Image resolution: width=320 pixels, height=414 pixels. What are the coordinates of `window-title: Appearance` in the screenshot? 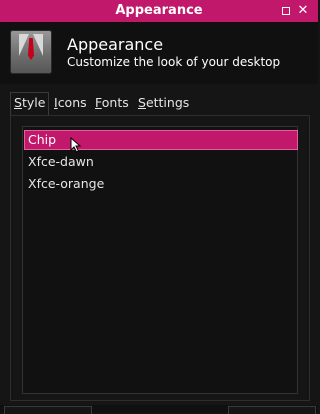 It's located at (159, 10).